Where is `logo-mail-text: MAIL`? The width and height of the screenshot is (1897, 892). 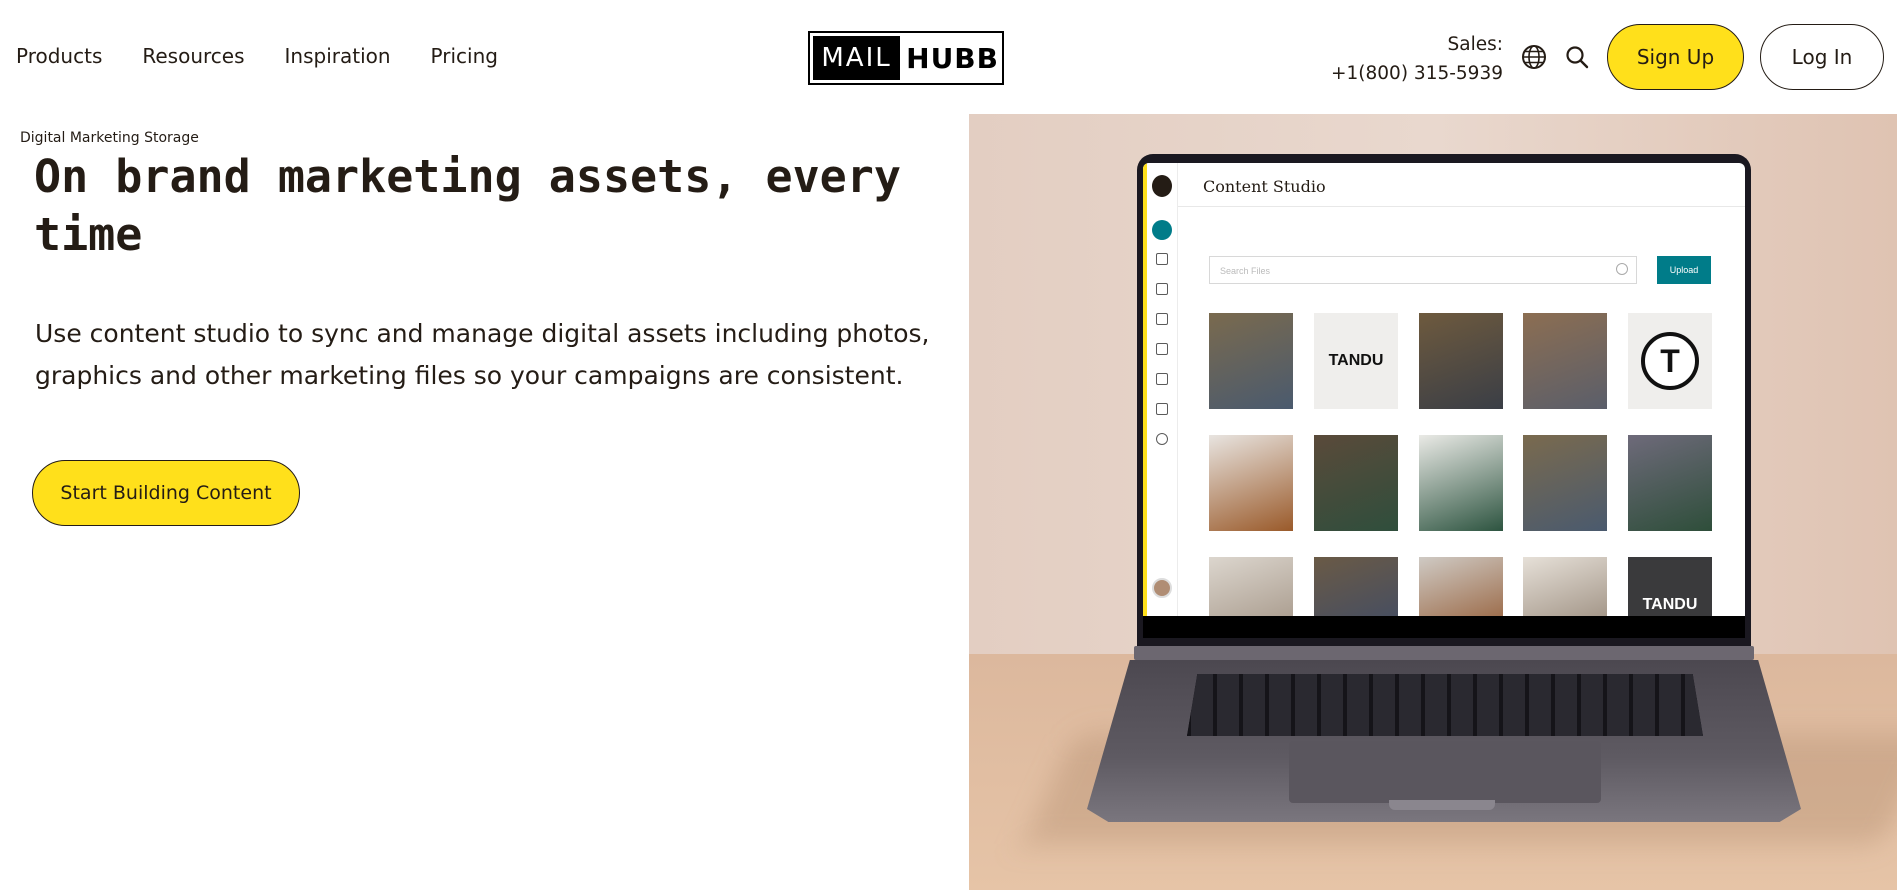
logo-mail-text: MAIL is located at coordinates (857, 58).